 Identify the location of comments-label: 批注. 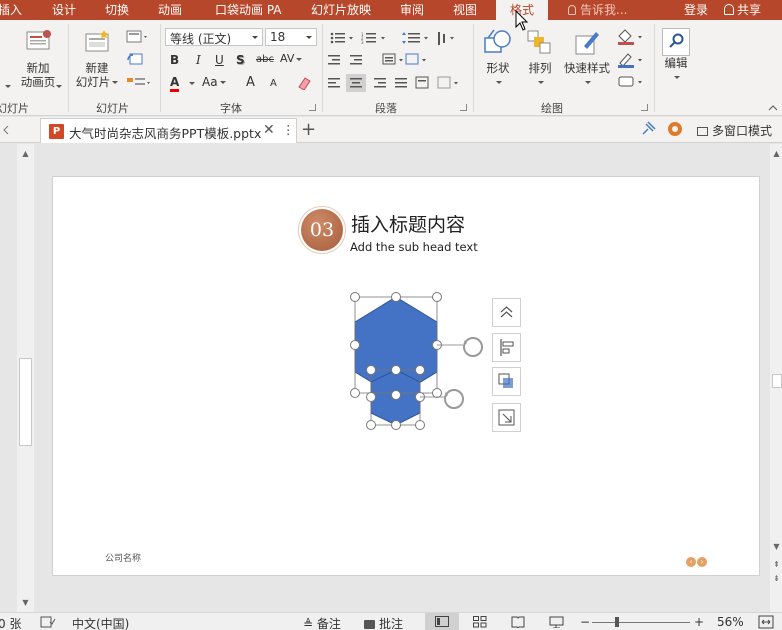
(391, 623).